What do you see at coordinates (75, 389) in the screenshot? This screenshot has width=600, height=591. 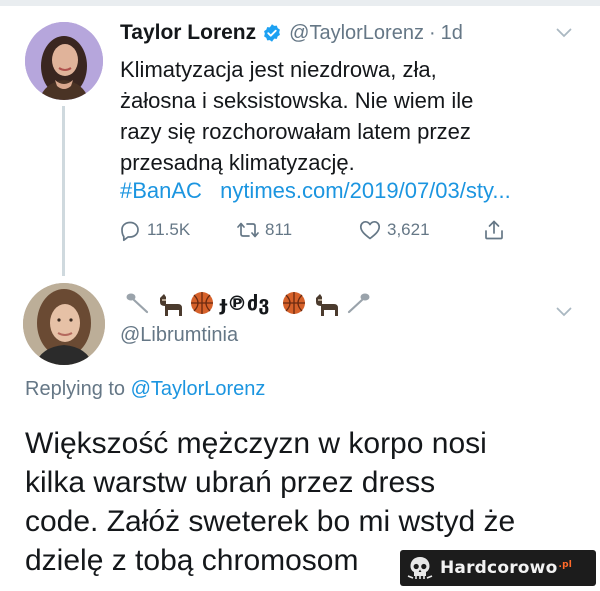 I see `replying-to-label: Replying to` at bounding box center [75, 389].